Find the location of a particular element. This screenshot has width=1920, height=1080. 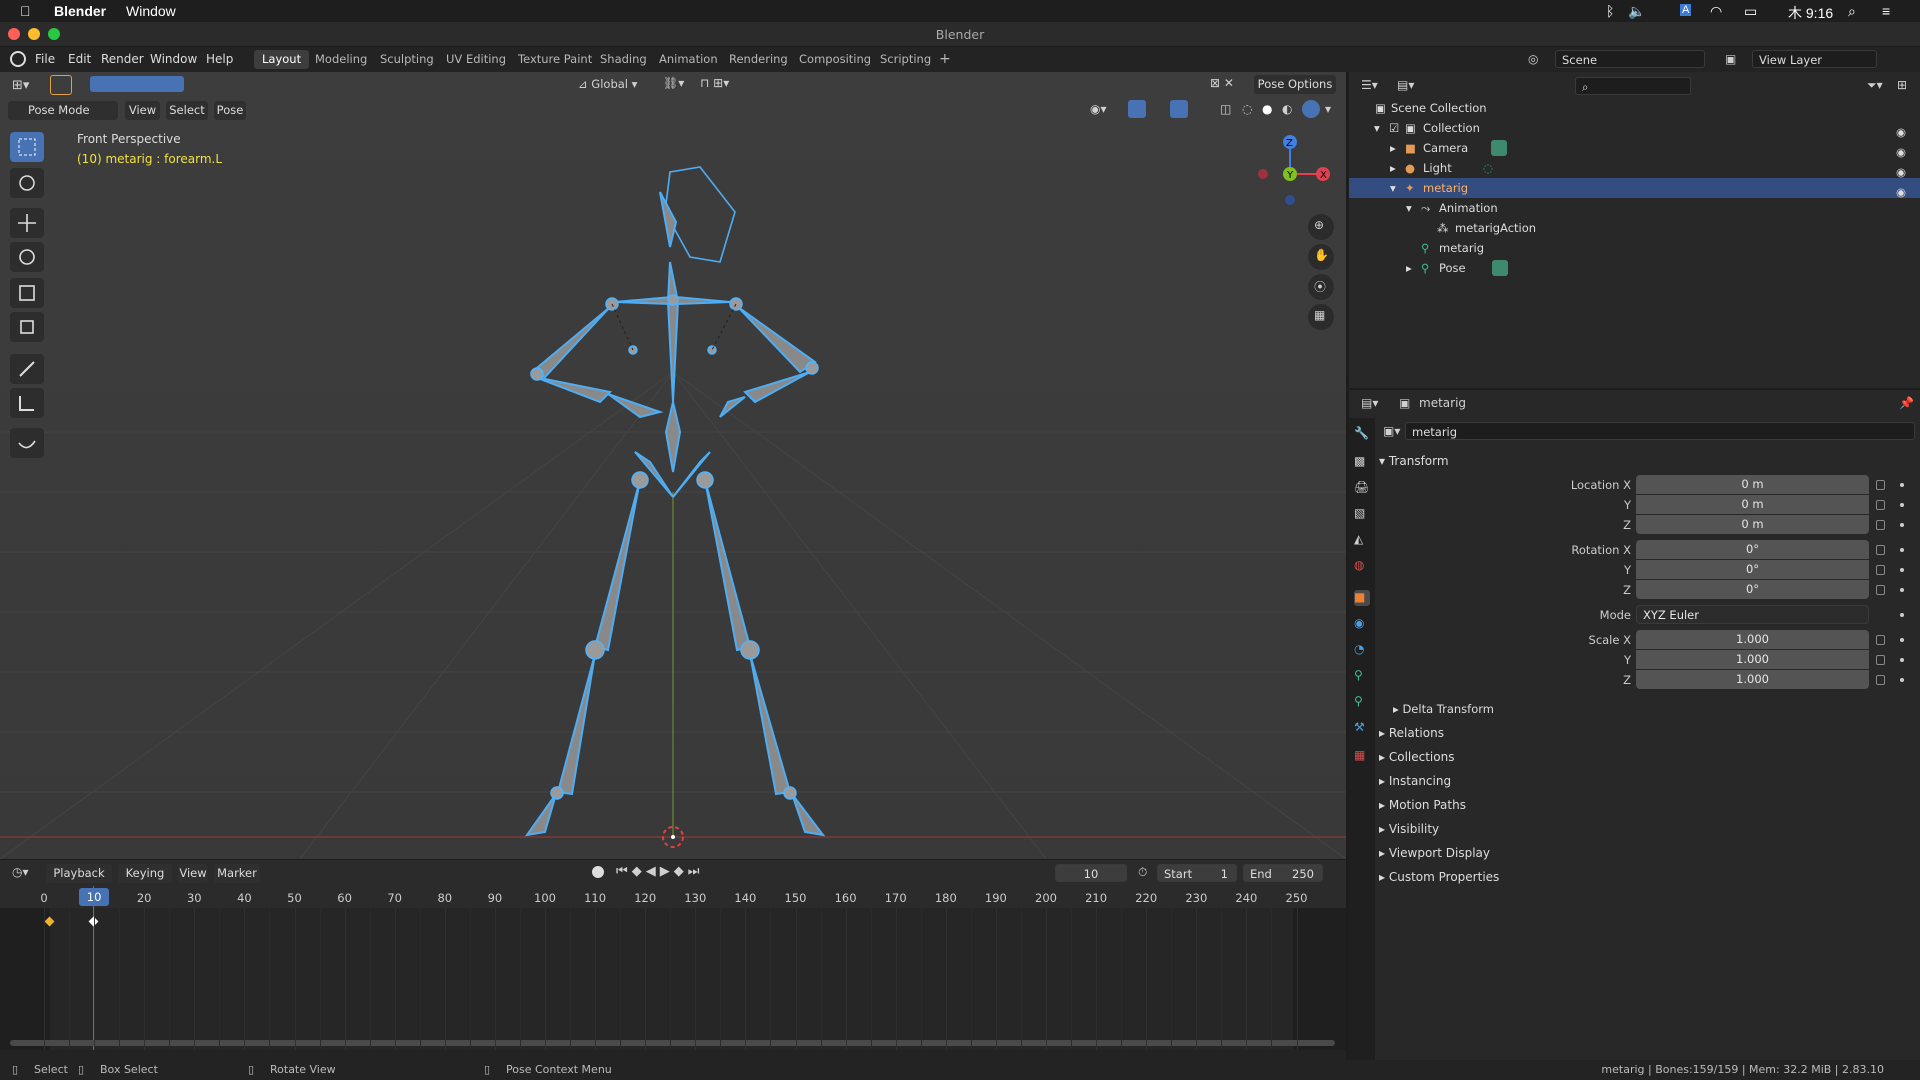

tab-data-icon: ⚲ is located at coordinates (1362, 702).